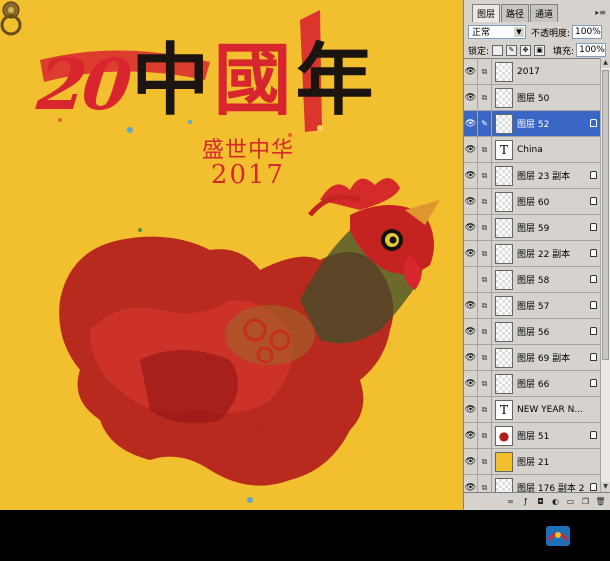 The height and width of the screenshot is (561, 610). I want to click on opacity-input: 100%, so click(587, 32).